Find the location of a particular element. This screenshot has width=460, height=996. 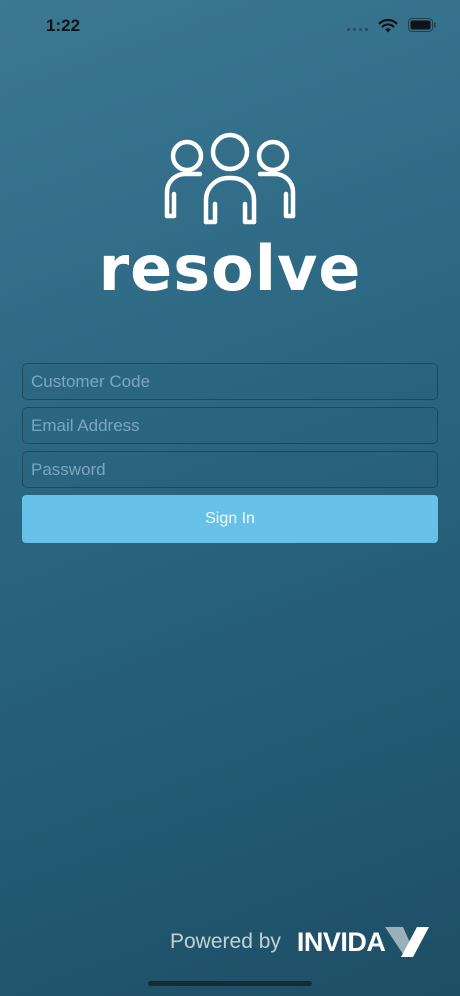

logo-wordmark: resolve is located at coordinates (230, 268).